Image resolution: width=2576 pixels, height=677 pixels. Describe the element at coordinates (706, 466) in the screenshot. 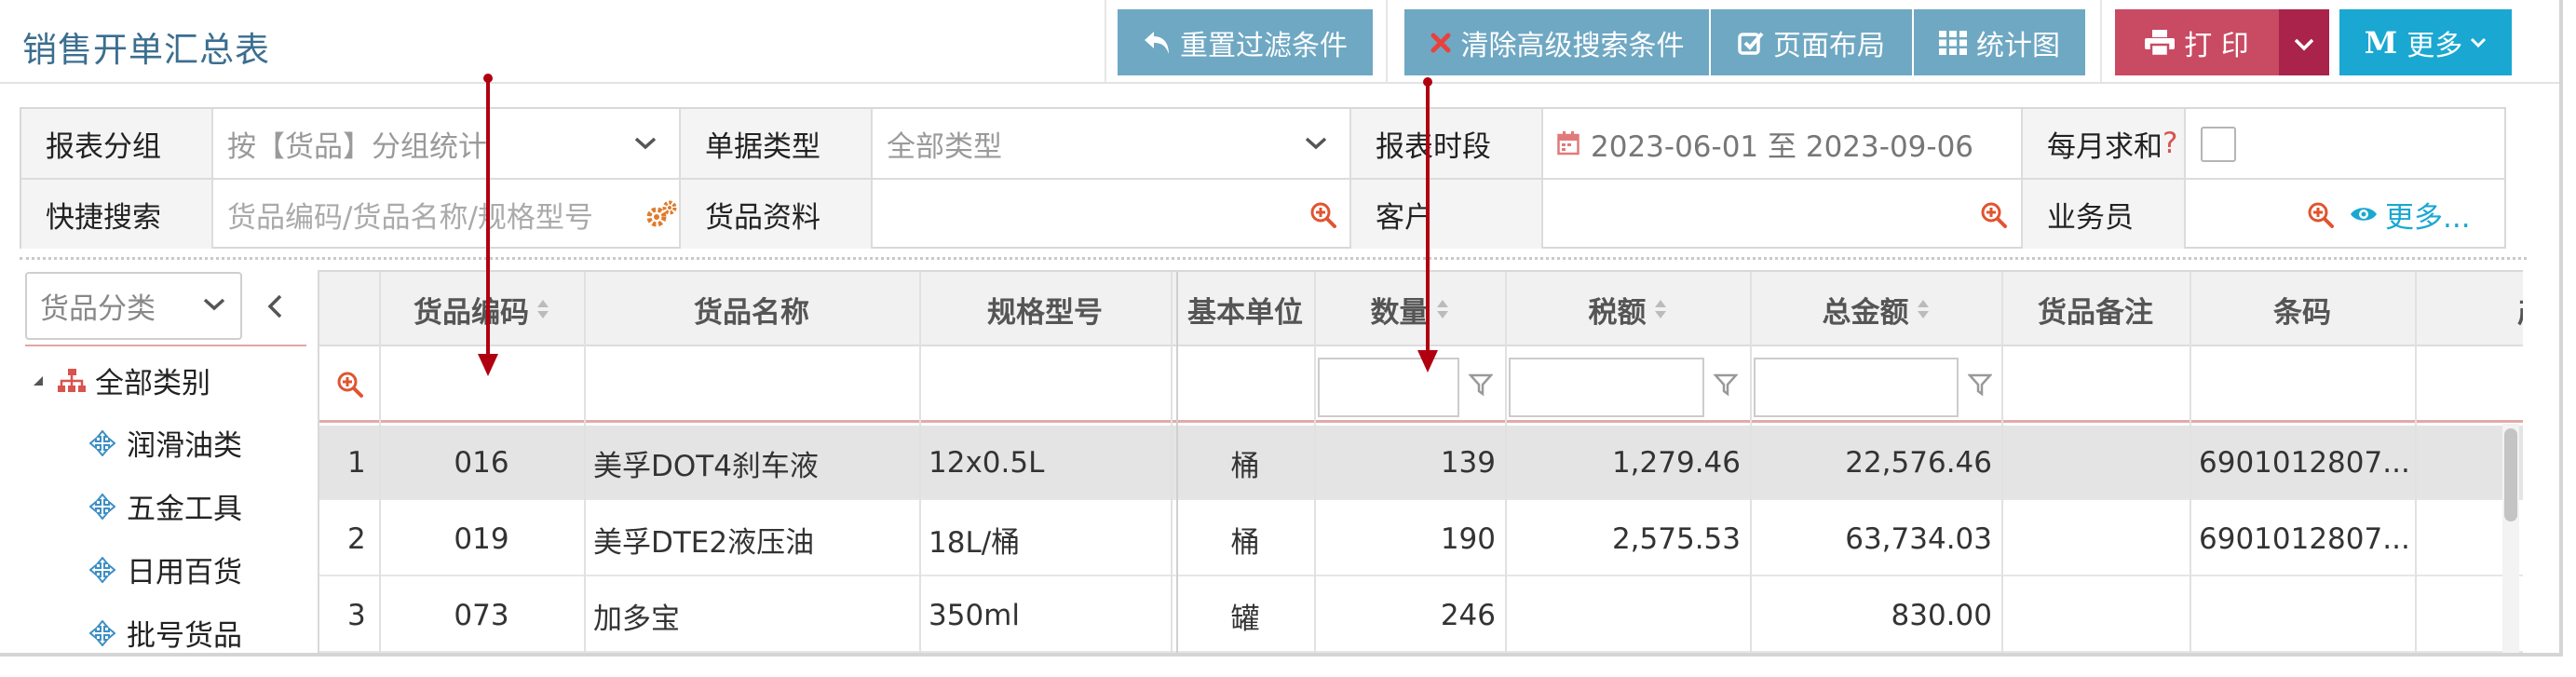

I see `cell-goods-name: 美孚DOT4刹车液` at that location.